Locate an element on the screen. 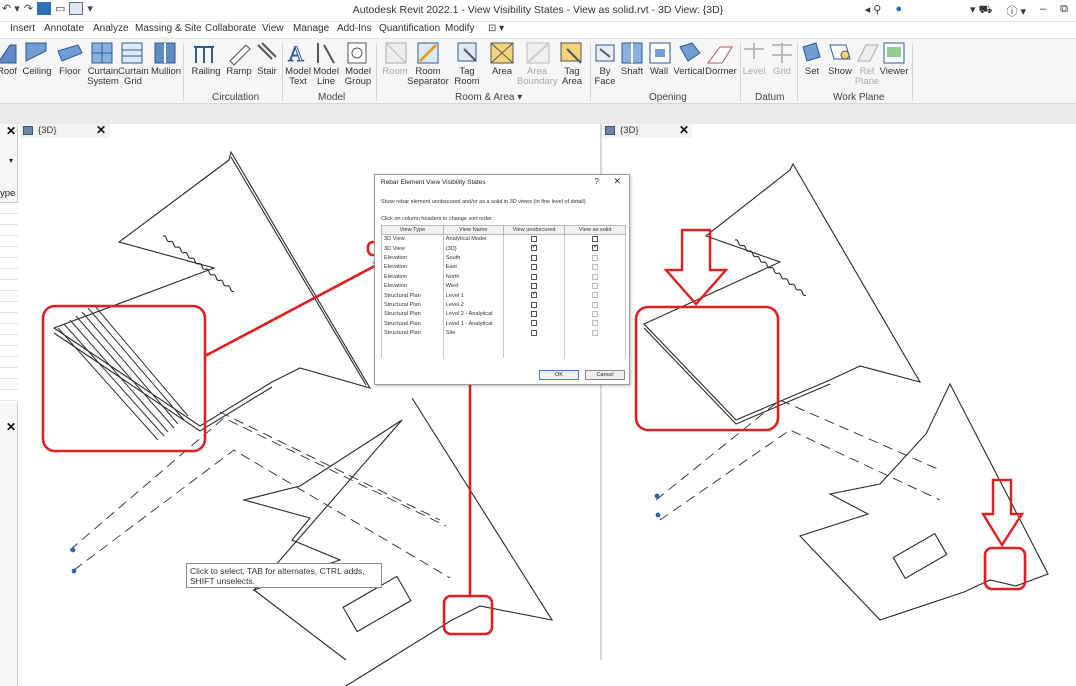  table-row: Elevation South is located at coordinates (503, 258).